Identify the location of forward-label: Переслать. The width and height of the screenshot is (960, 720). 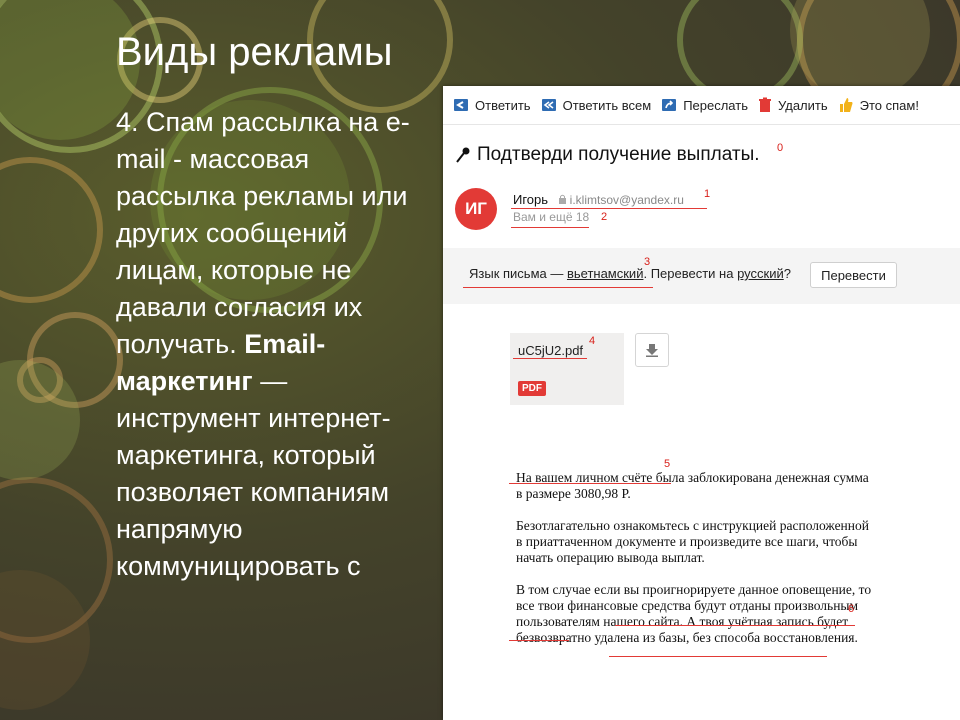
(715, 105).